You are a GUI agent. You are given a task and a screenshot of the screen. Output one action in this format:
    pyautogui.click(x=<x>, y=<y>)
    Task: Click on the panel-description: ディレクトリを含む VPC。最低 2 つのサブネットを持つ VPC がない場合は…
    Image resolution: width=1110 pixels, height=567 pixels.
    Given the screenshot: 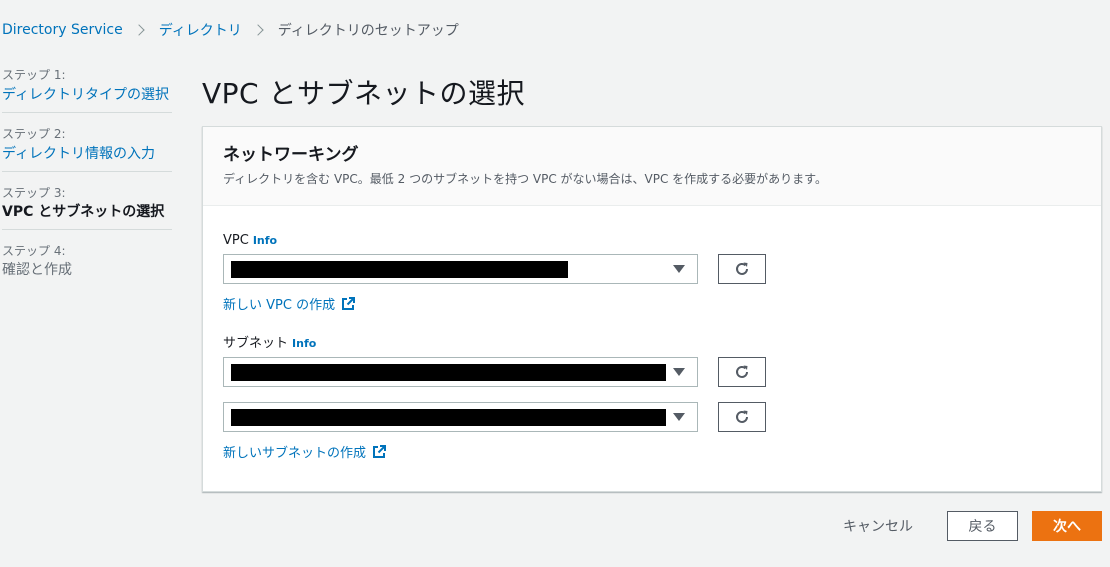 What is the action you would take?
    pyautogui.click(x=525, y=179)
    